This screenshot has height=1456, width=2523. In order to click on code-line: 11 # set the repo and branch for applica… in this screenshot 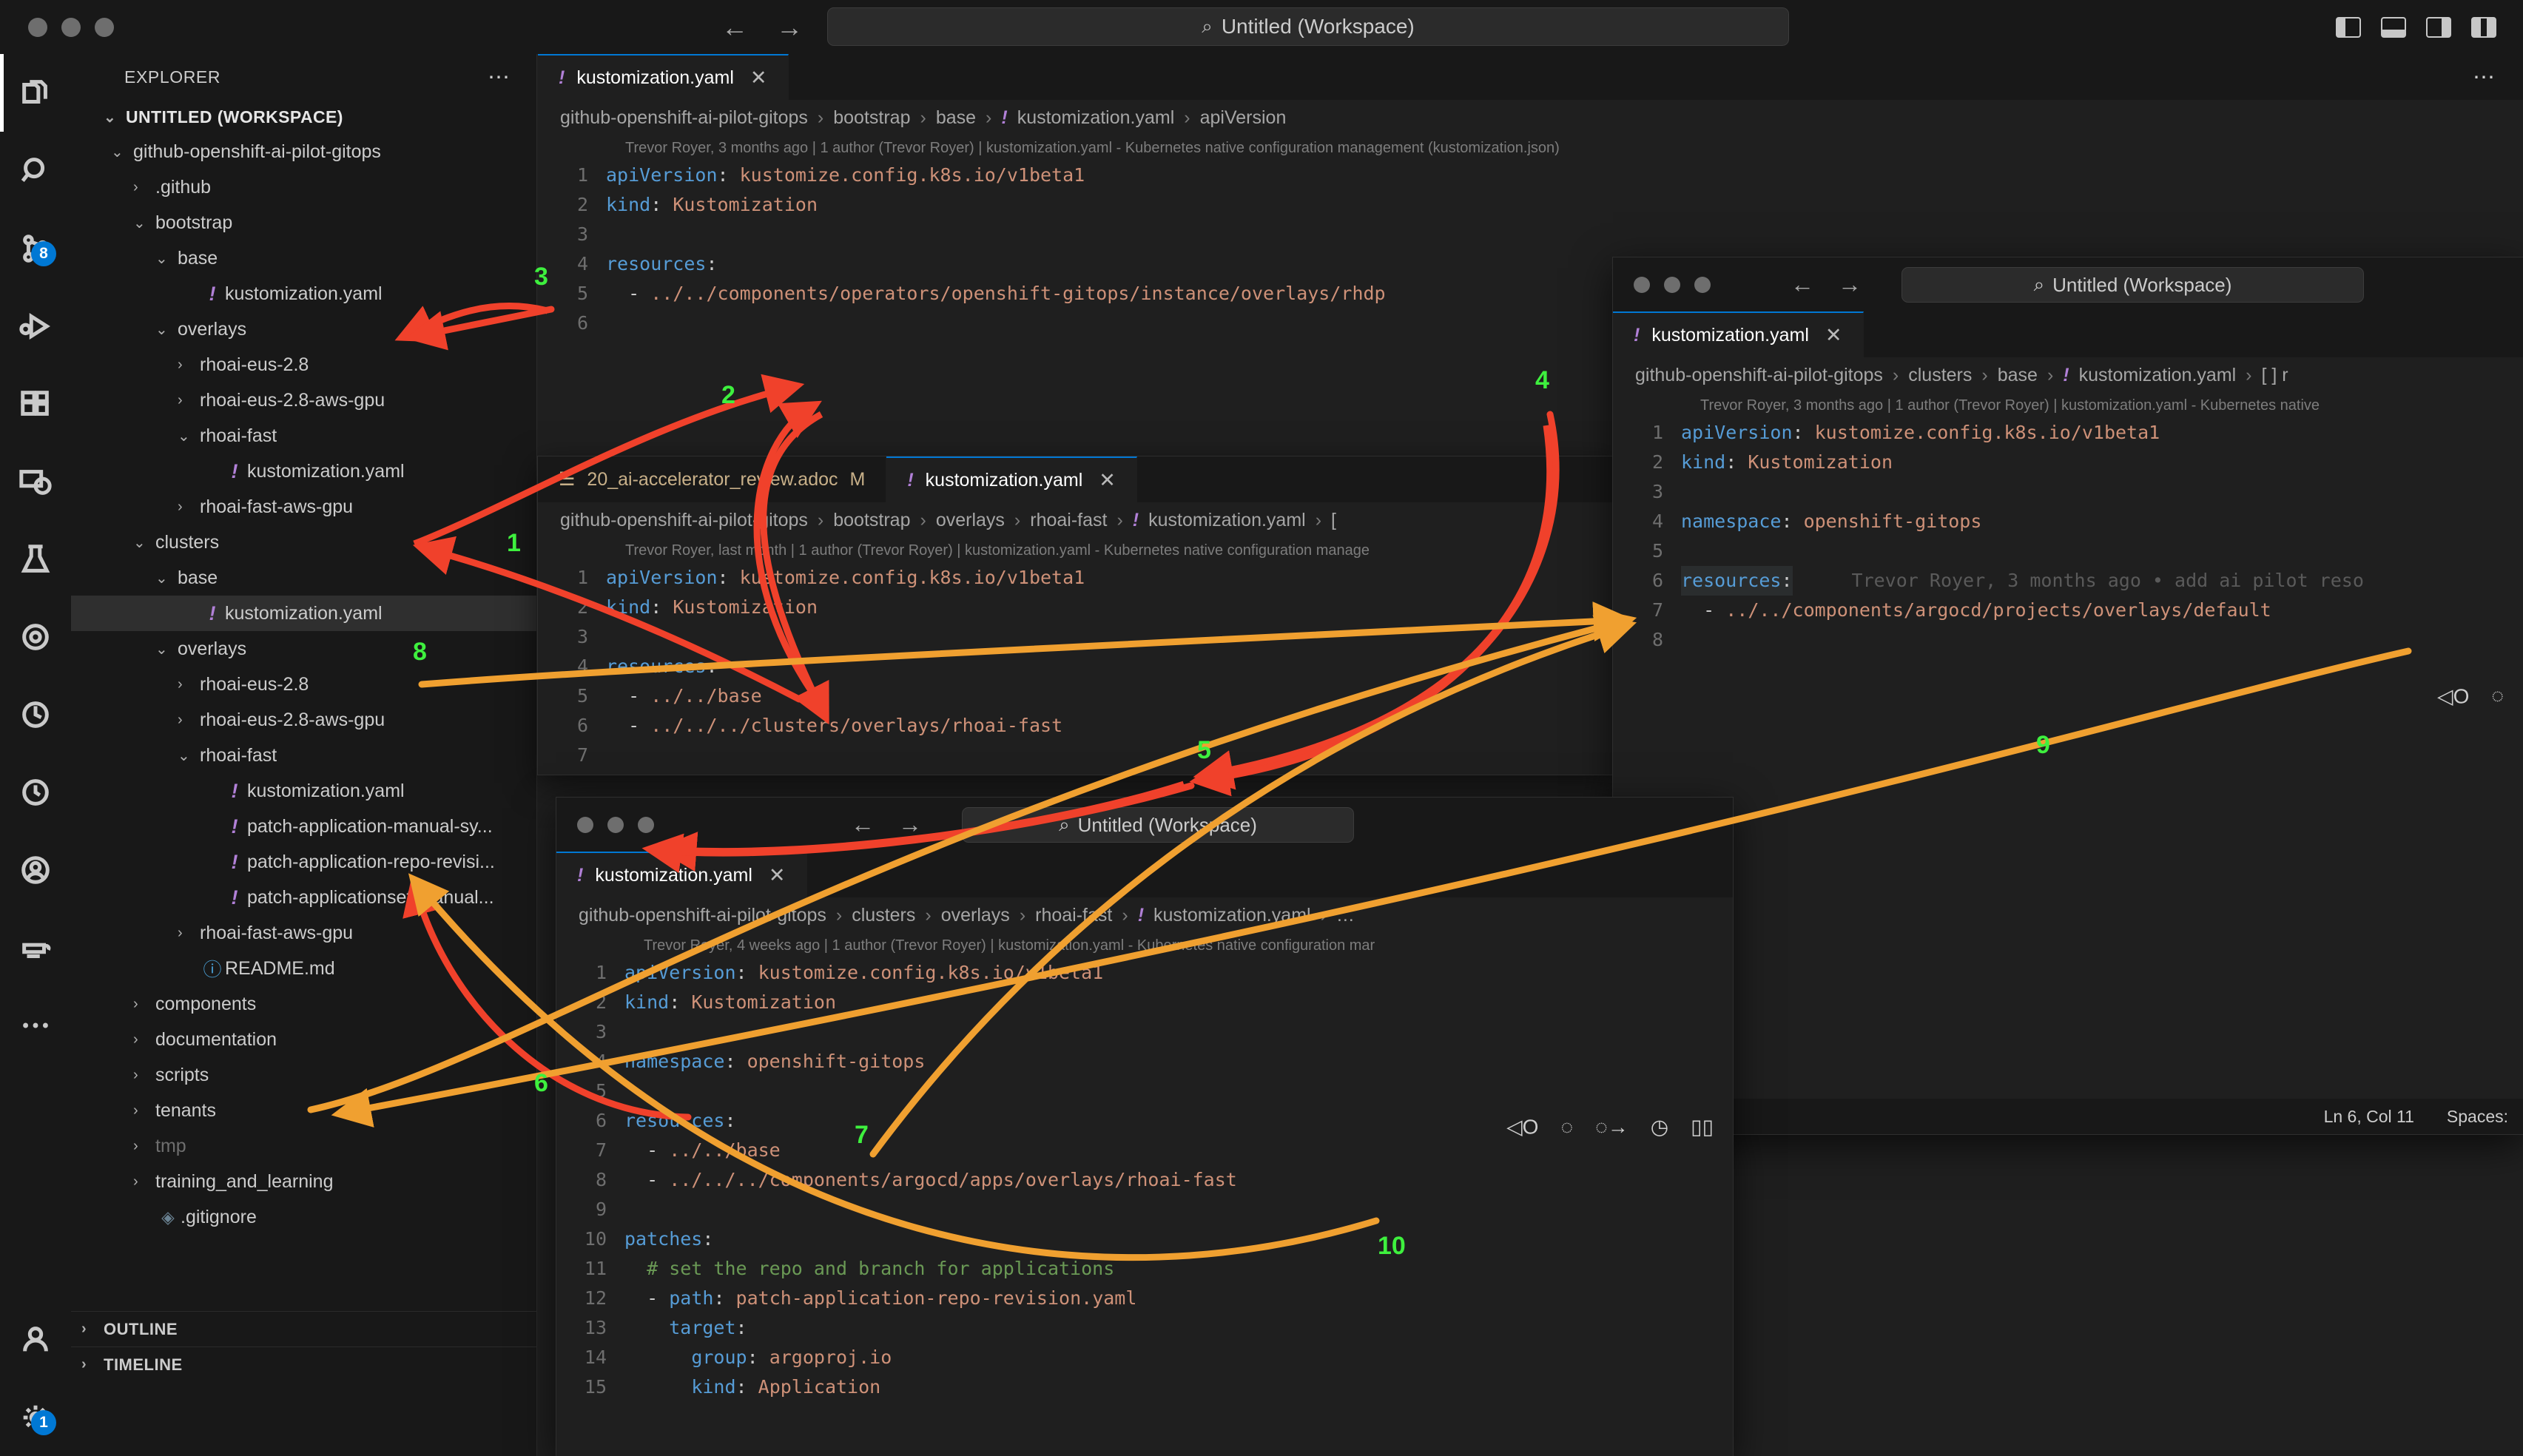, I will do `click(1144, 1269)`.